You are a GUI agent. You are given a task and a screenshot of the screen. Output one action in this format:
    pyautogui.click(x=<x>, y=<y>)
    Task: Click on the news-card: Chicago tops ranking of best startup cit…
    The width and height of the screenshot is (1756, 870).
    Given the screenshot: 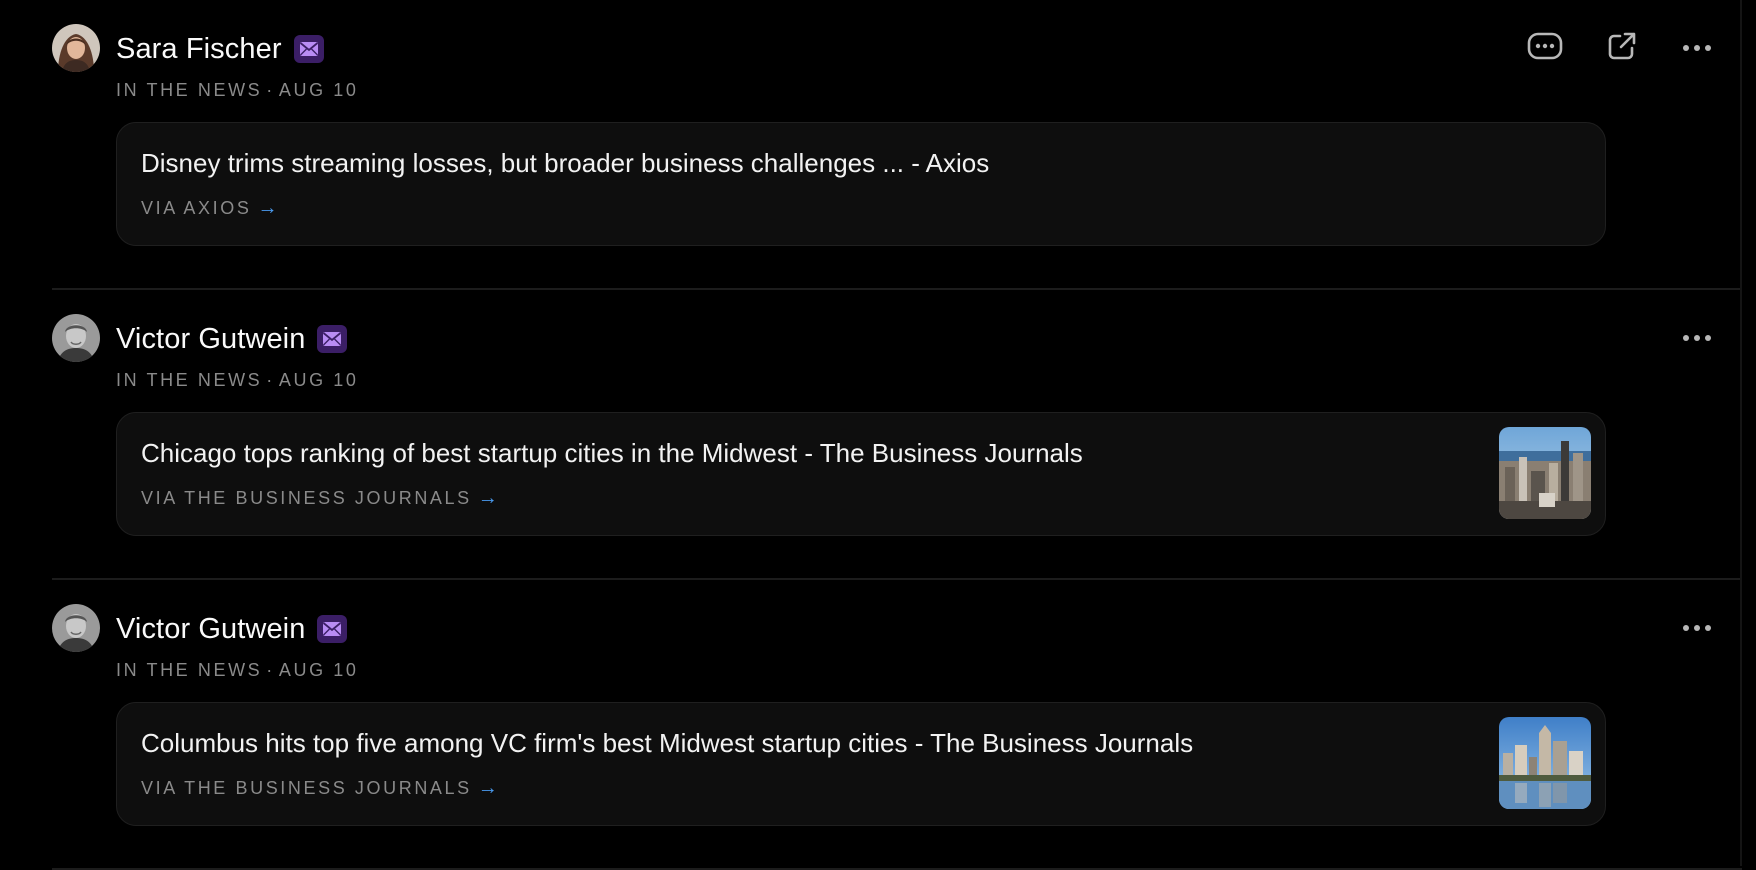 What is the action you would take?
    pyautogui.click(x=861, y=474)
    